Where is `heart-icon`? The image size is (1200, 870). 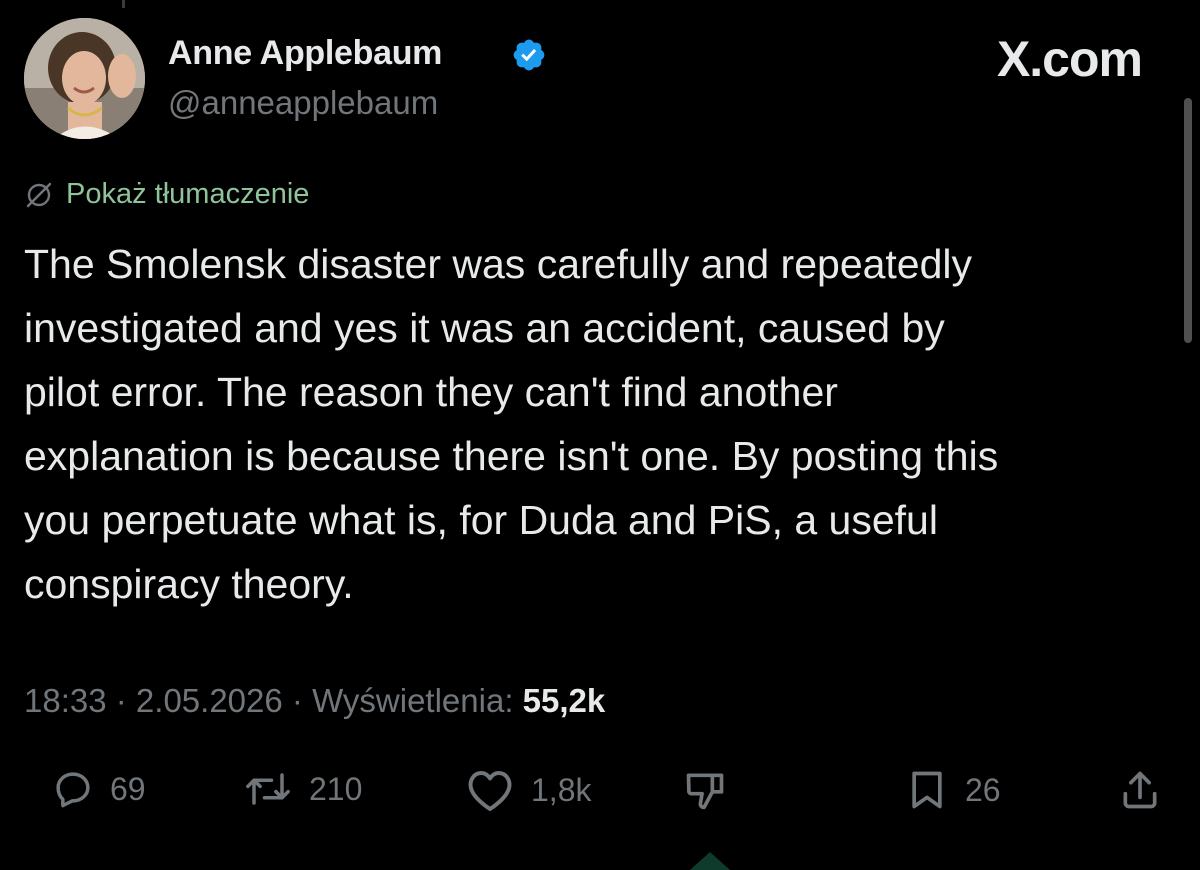
heart-icon is located at coordinates (490, 791).